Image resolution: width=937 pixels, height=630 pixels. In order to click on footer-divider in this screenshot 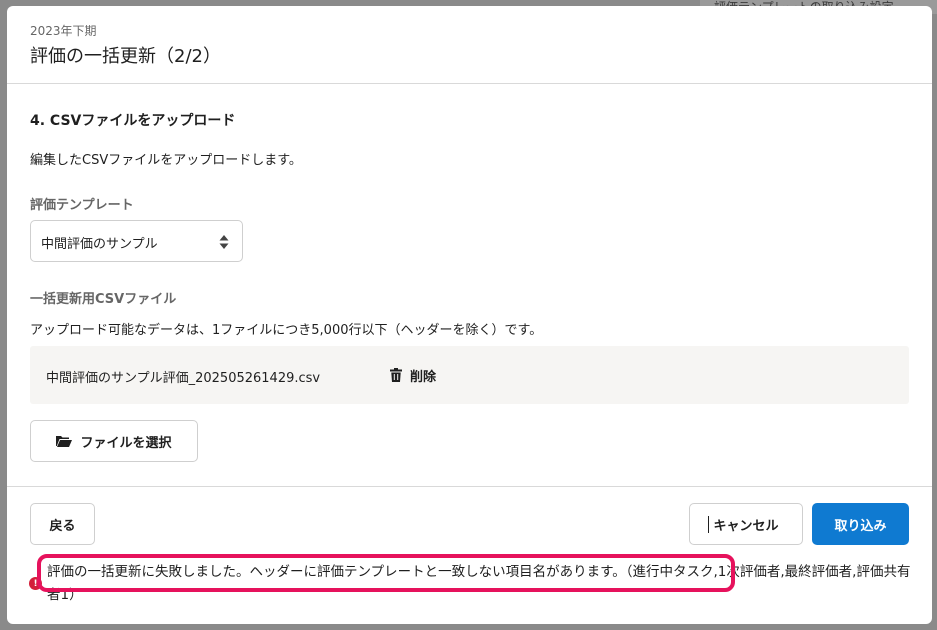, I will do `click(469, 486)`.